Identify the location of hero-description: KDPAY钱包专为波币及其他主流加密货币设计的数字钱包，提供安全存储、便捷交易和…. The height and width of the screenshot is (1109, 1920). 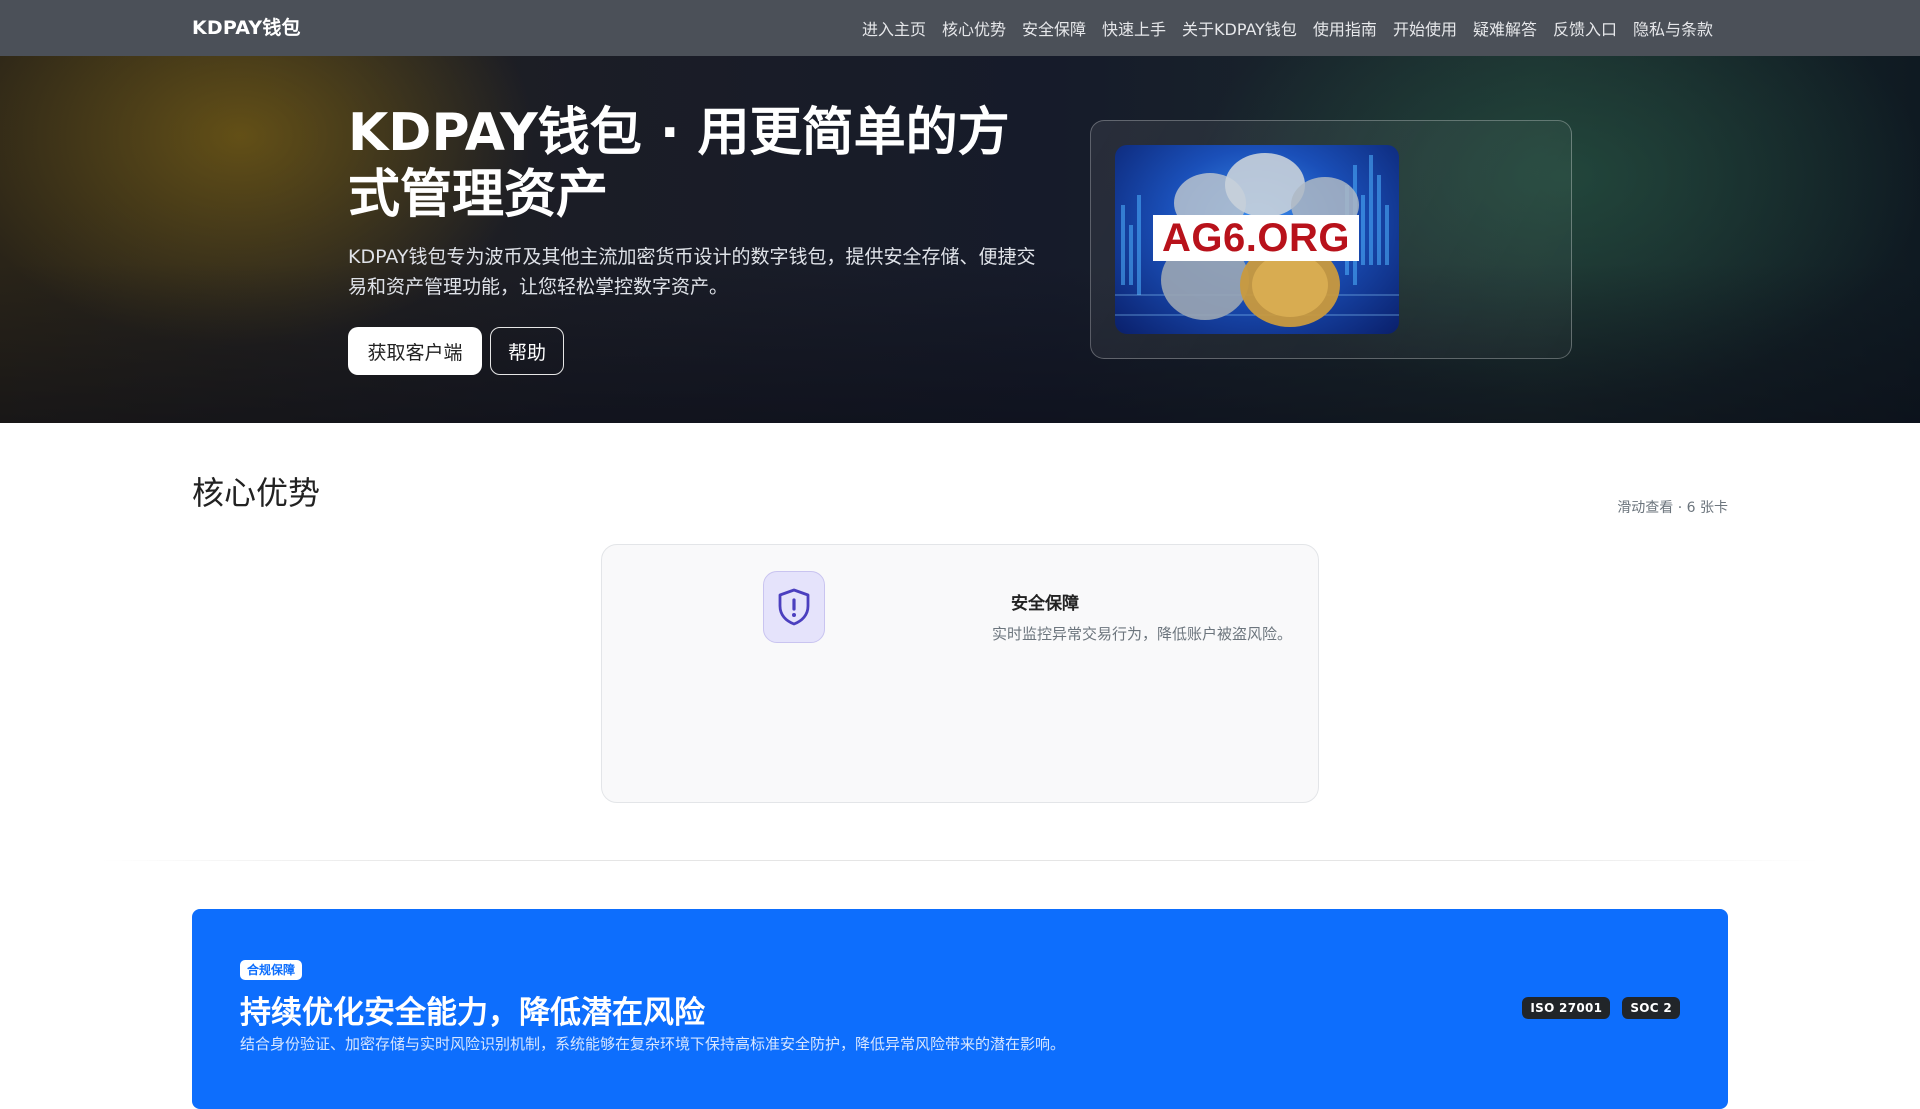
(692, 272).